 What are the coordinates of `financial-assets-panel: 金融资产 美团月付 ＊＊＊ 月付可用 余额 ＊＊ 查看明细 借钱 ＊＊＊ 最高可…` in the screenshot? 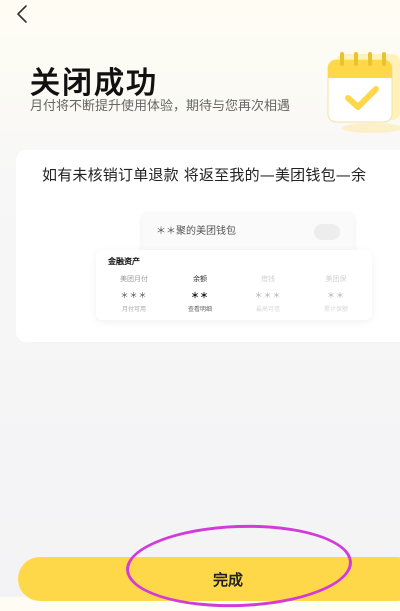 It's located at (234, 285).